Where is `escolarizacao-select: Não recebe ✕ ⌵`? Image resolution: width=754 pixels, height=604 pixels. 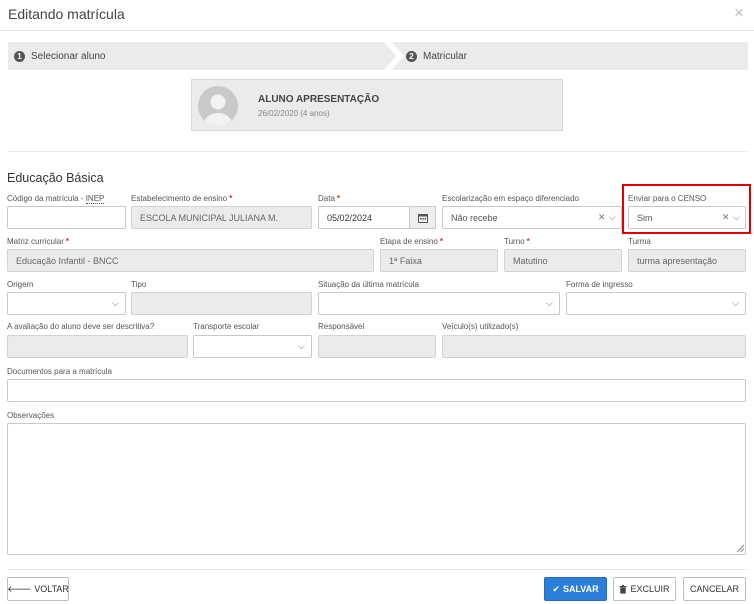 escolarizacao-select: Não recebe ✕ ⌵ is located at coordinates (532, 217).